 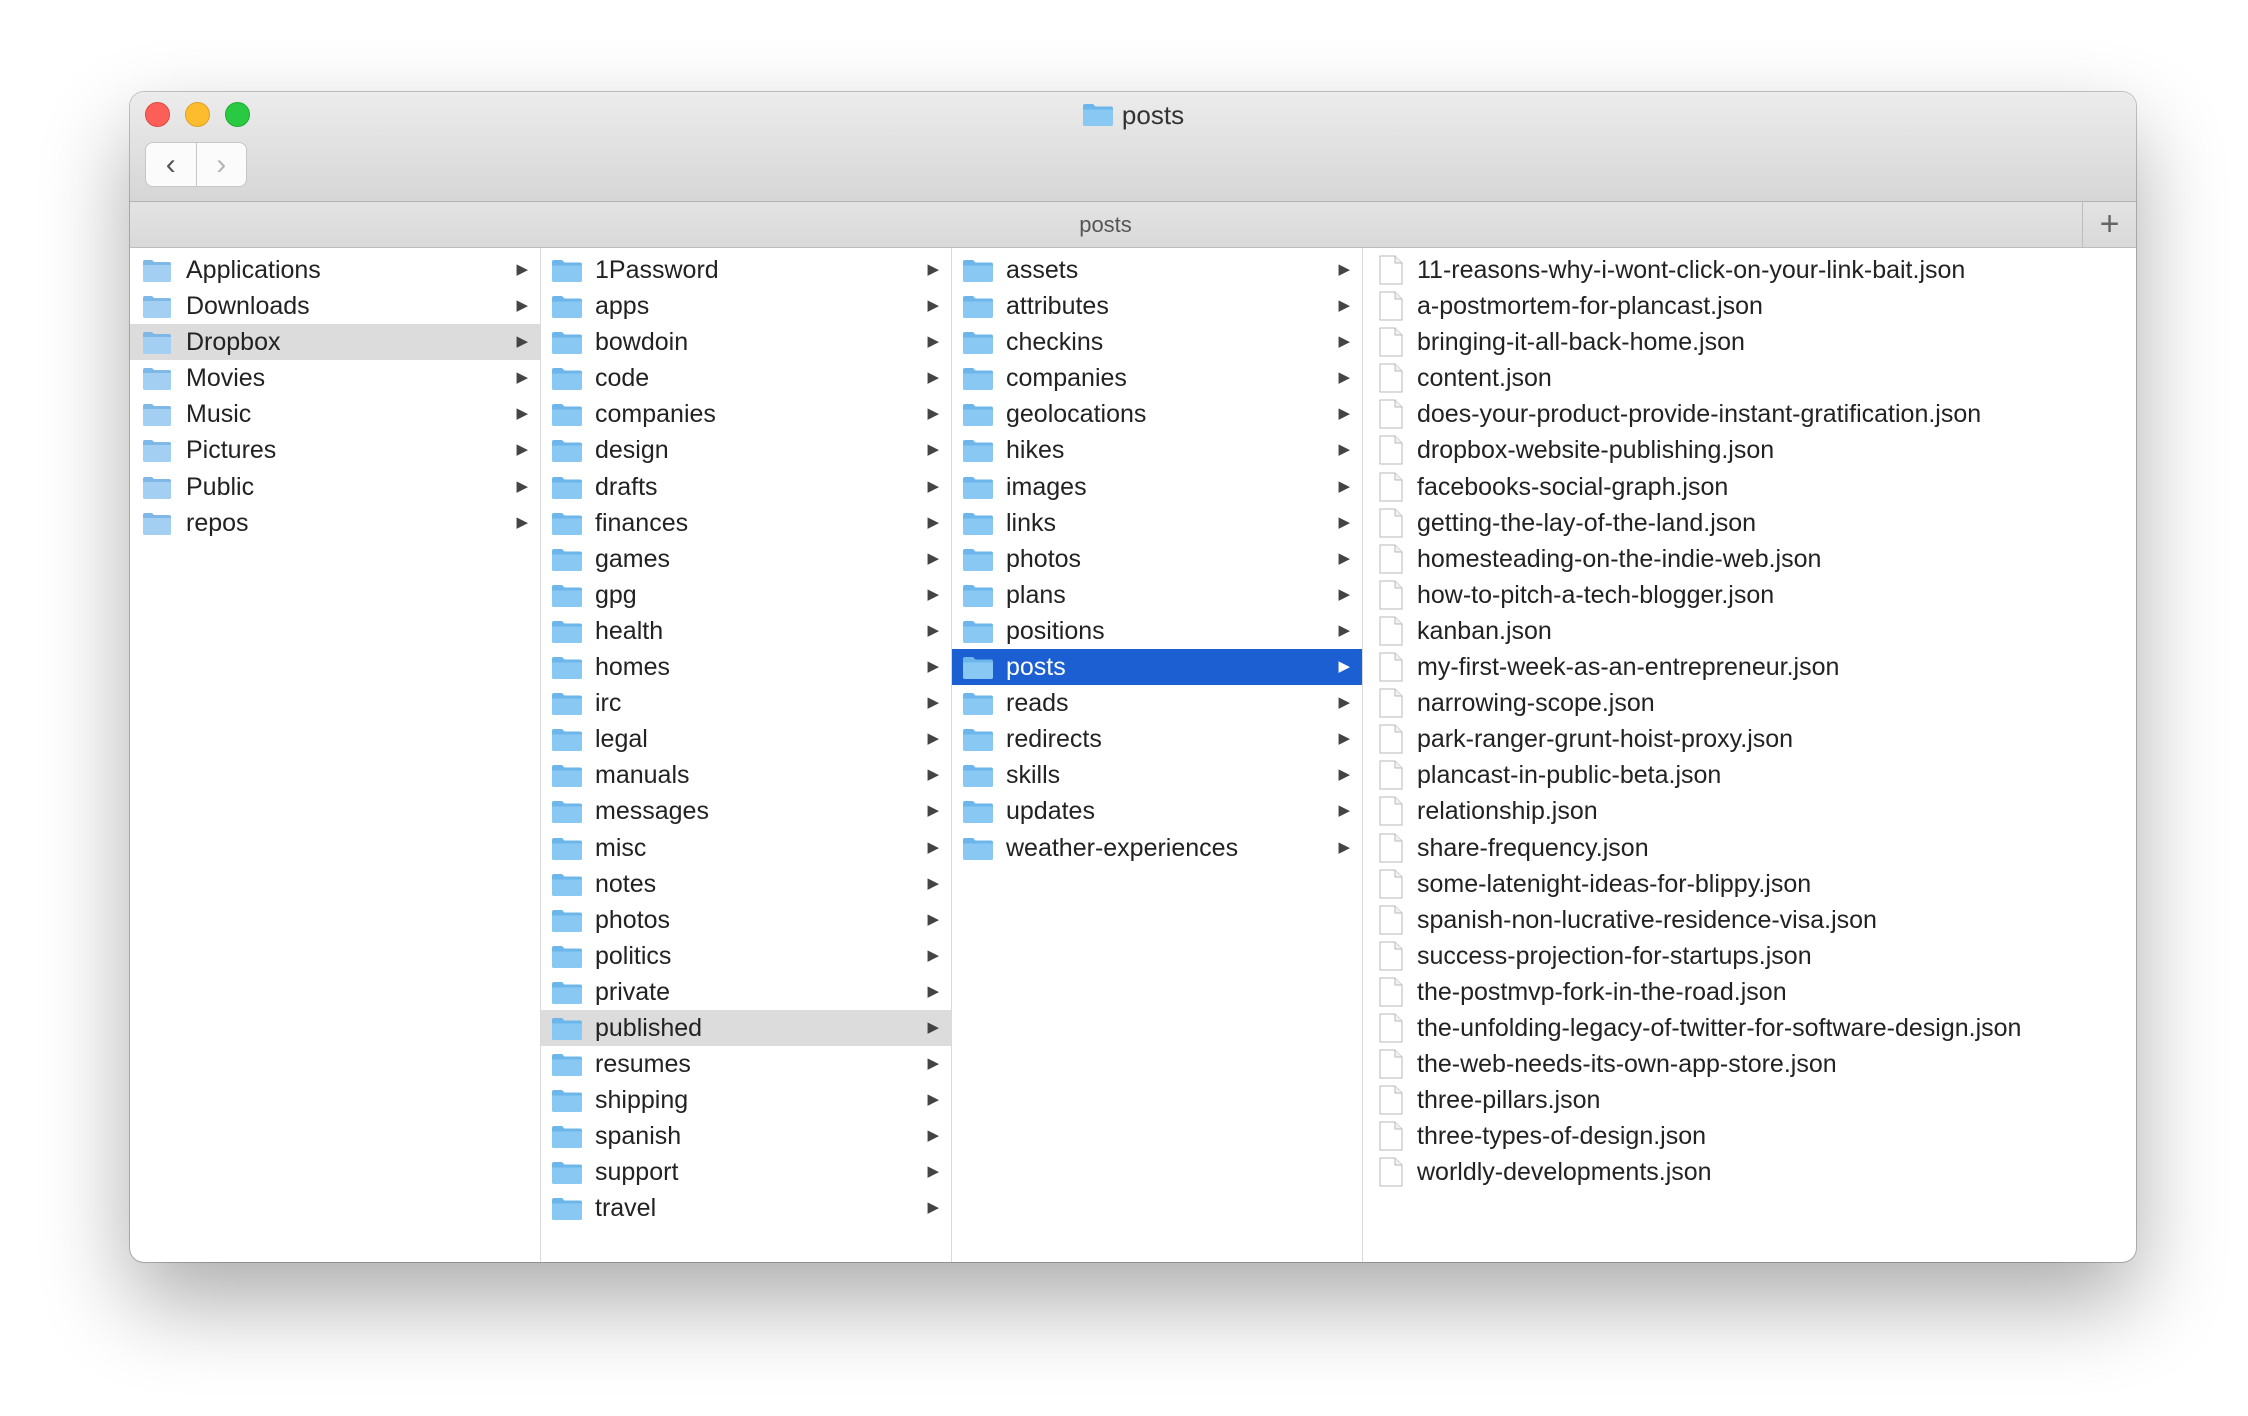 What do you see at coordinates (1157, 523) in the screenshot?
I see `folder-item: links ▶` at bounding box center [1157, 523].